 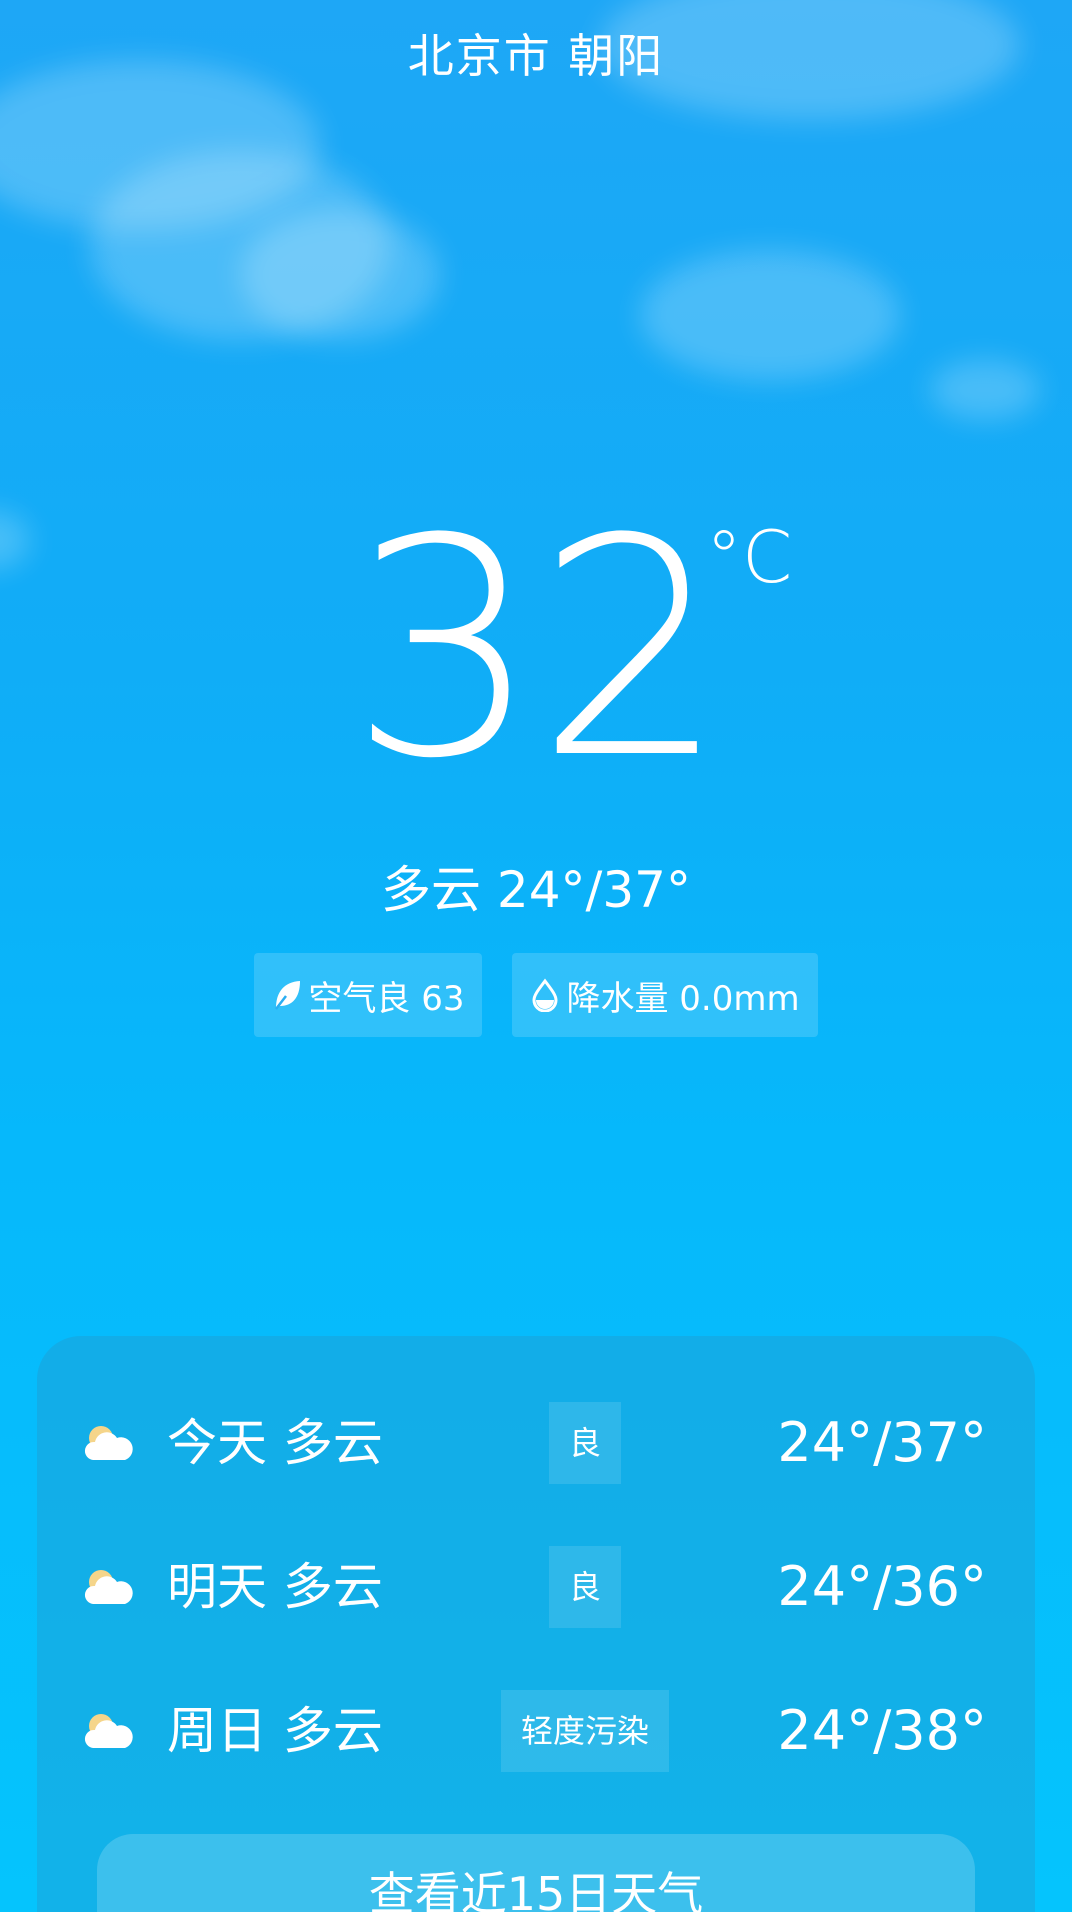 I want to click on temperature-unit: °C, so click(x=749, y=557).